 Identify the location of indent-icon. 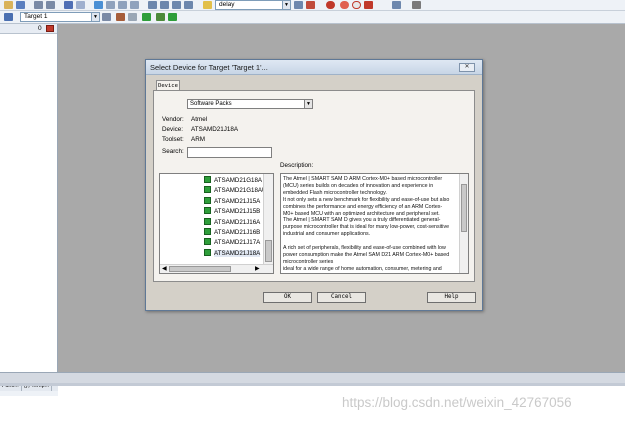
(152, 5).